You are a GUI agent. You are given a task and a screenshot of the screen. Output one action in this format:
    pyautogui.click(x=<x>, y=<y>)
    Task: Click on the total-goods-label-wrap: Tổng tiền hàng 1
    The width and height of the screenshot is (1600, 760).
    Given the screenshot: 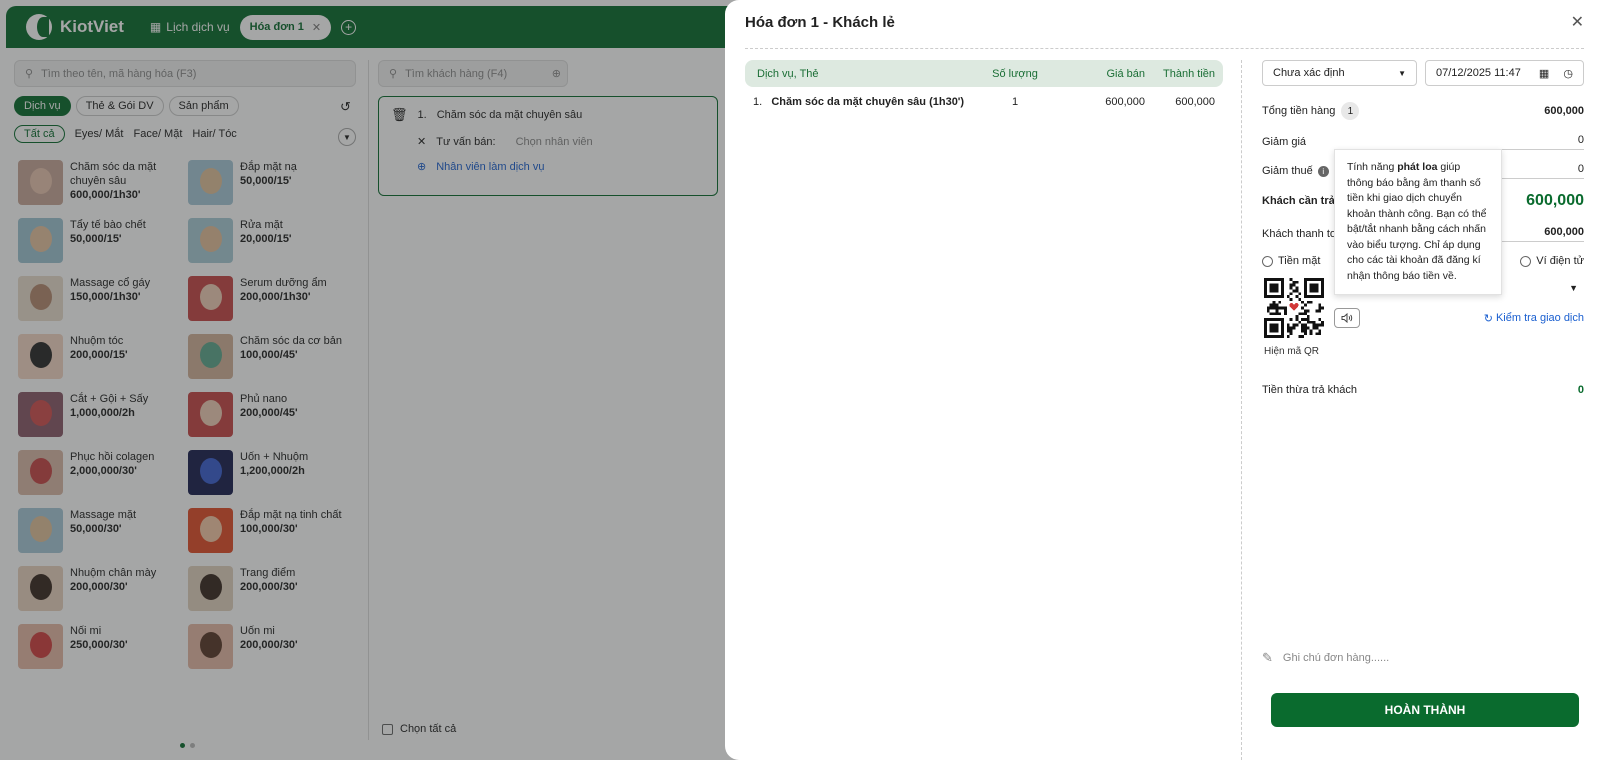 What is the action you would take?
    pyautogui.click(x=1311, y=111)
    